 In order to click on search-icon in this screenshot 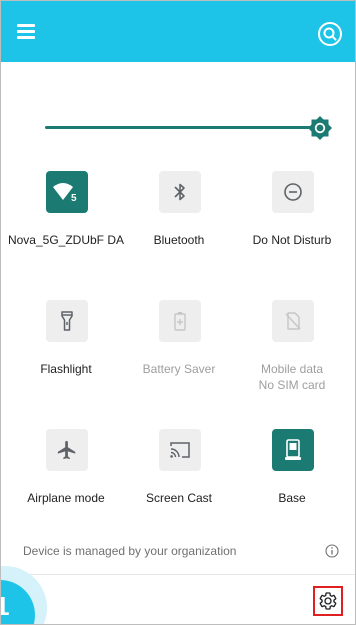, I will do `click(330, 34)`.